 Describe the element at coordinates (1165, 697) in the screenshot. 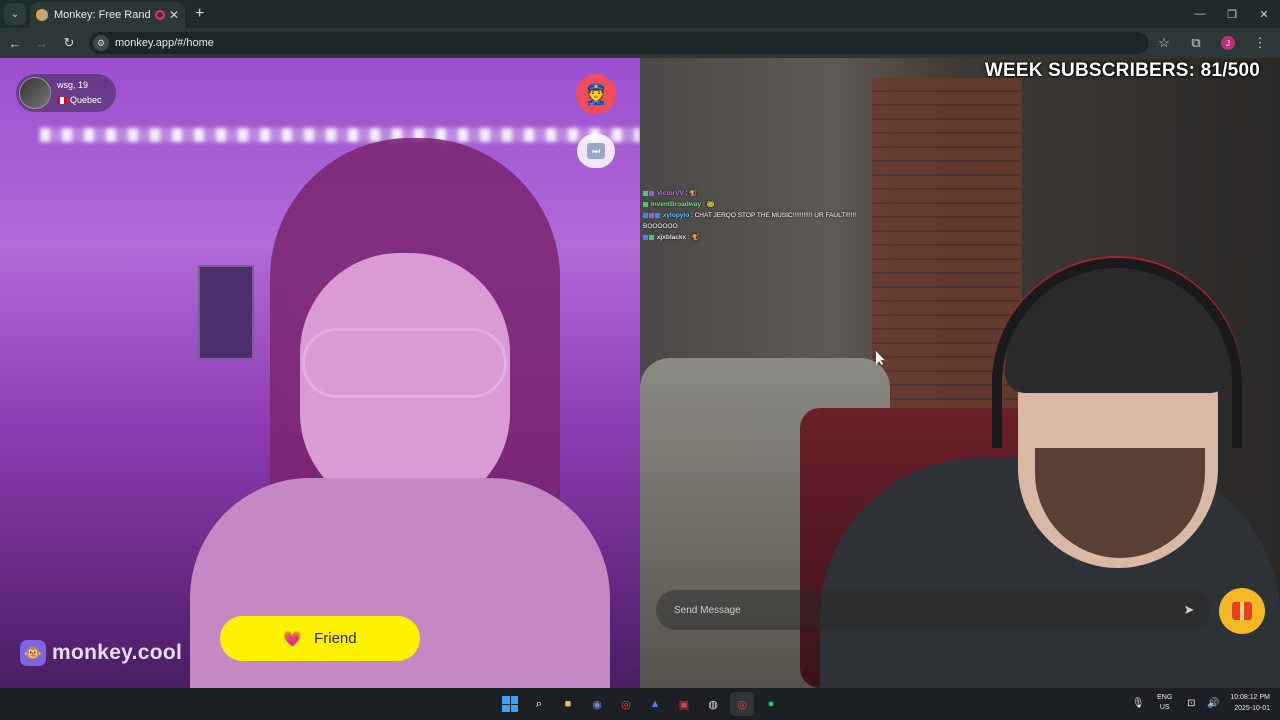

I see `language-code: ENG` at that location.